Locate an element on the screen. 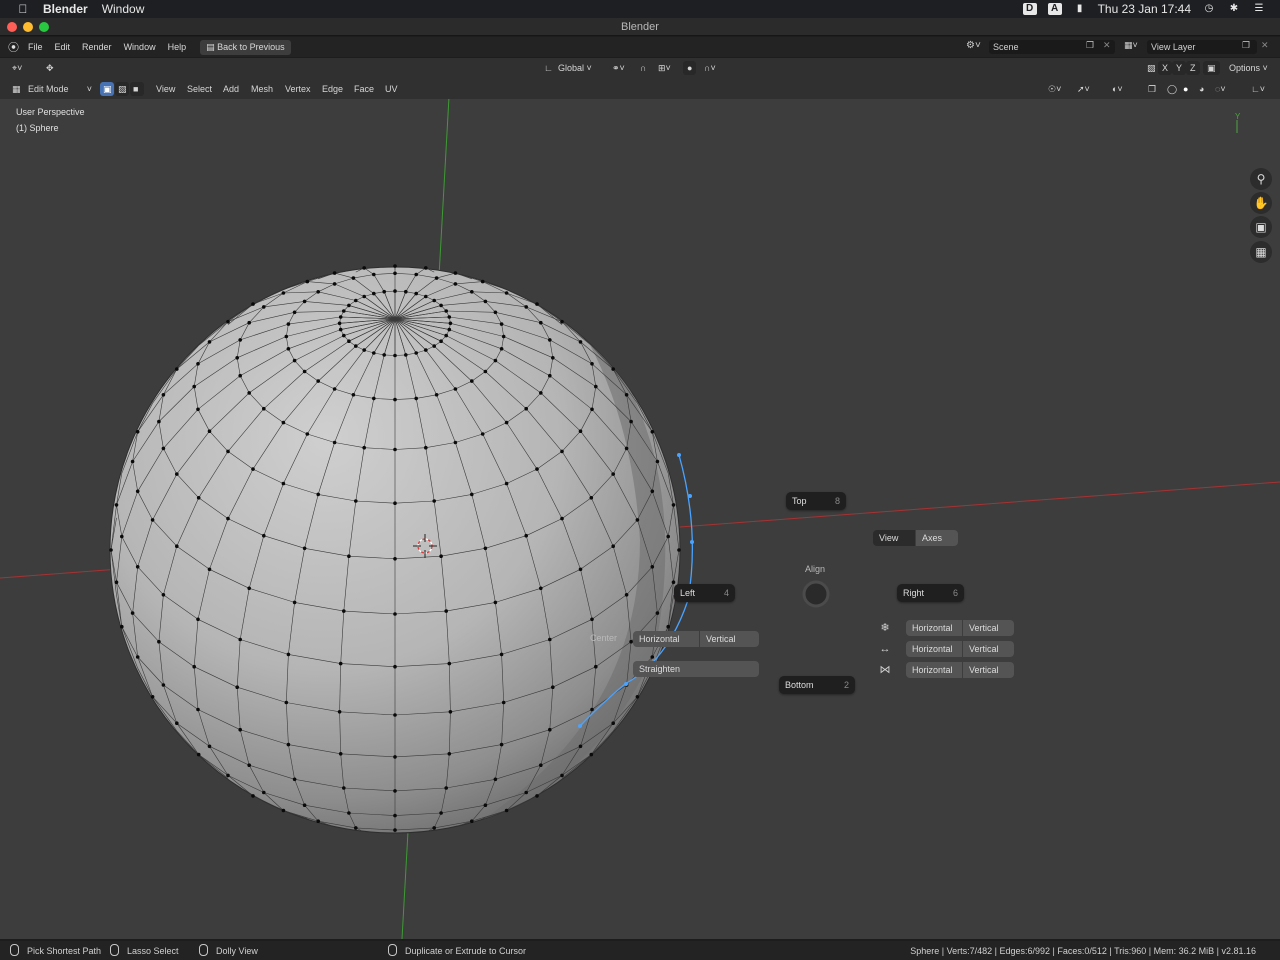 The image size is (1280, 960). mode-dropdown: Edit Mode ˅ is located at coordinates (59, 89).